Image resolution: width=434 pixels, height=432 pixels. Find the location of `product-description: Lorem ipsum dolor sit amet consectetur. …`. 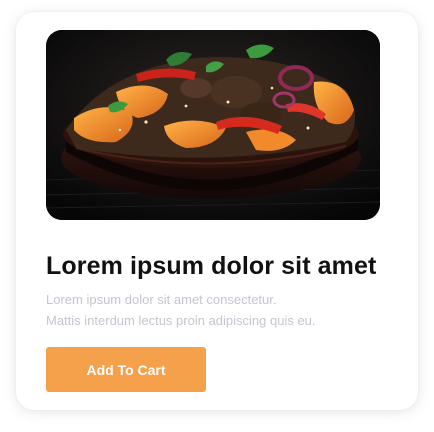

product-description: Lorem ipsum dolor sit amet consectetur. … is located at coordinates (216, 310).